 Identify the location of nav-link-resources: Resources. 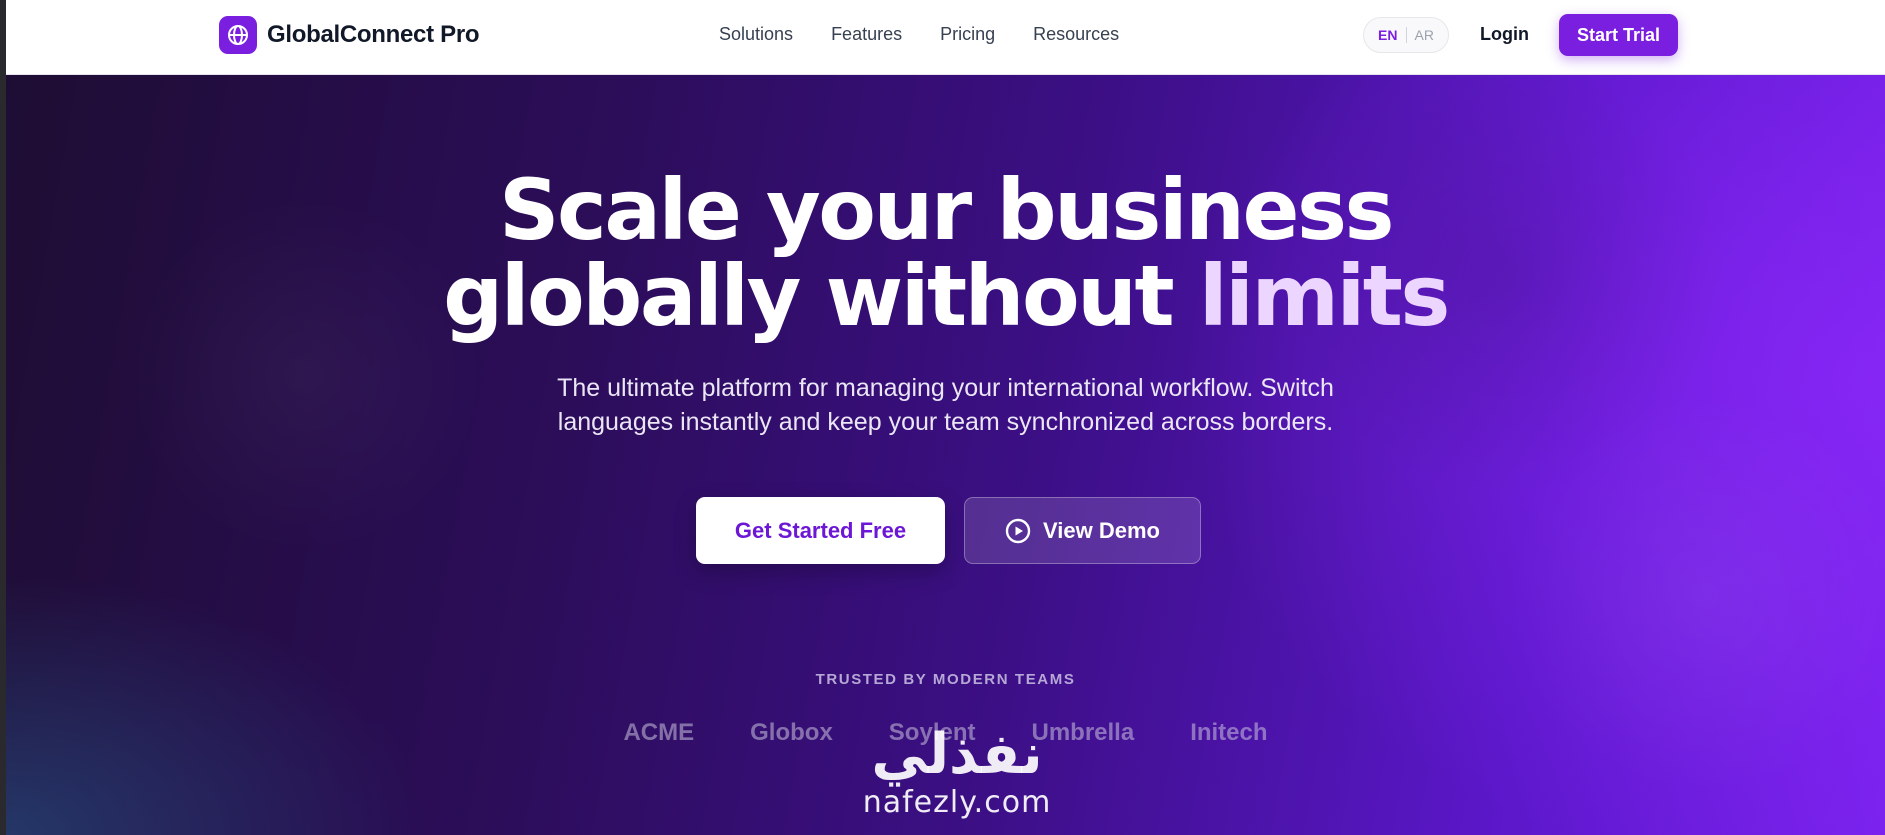
(1076, 34).